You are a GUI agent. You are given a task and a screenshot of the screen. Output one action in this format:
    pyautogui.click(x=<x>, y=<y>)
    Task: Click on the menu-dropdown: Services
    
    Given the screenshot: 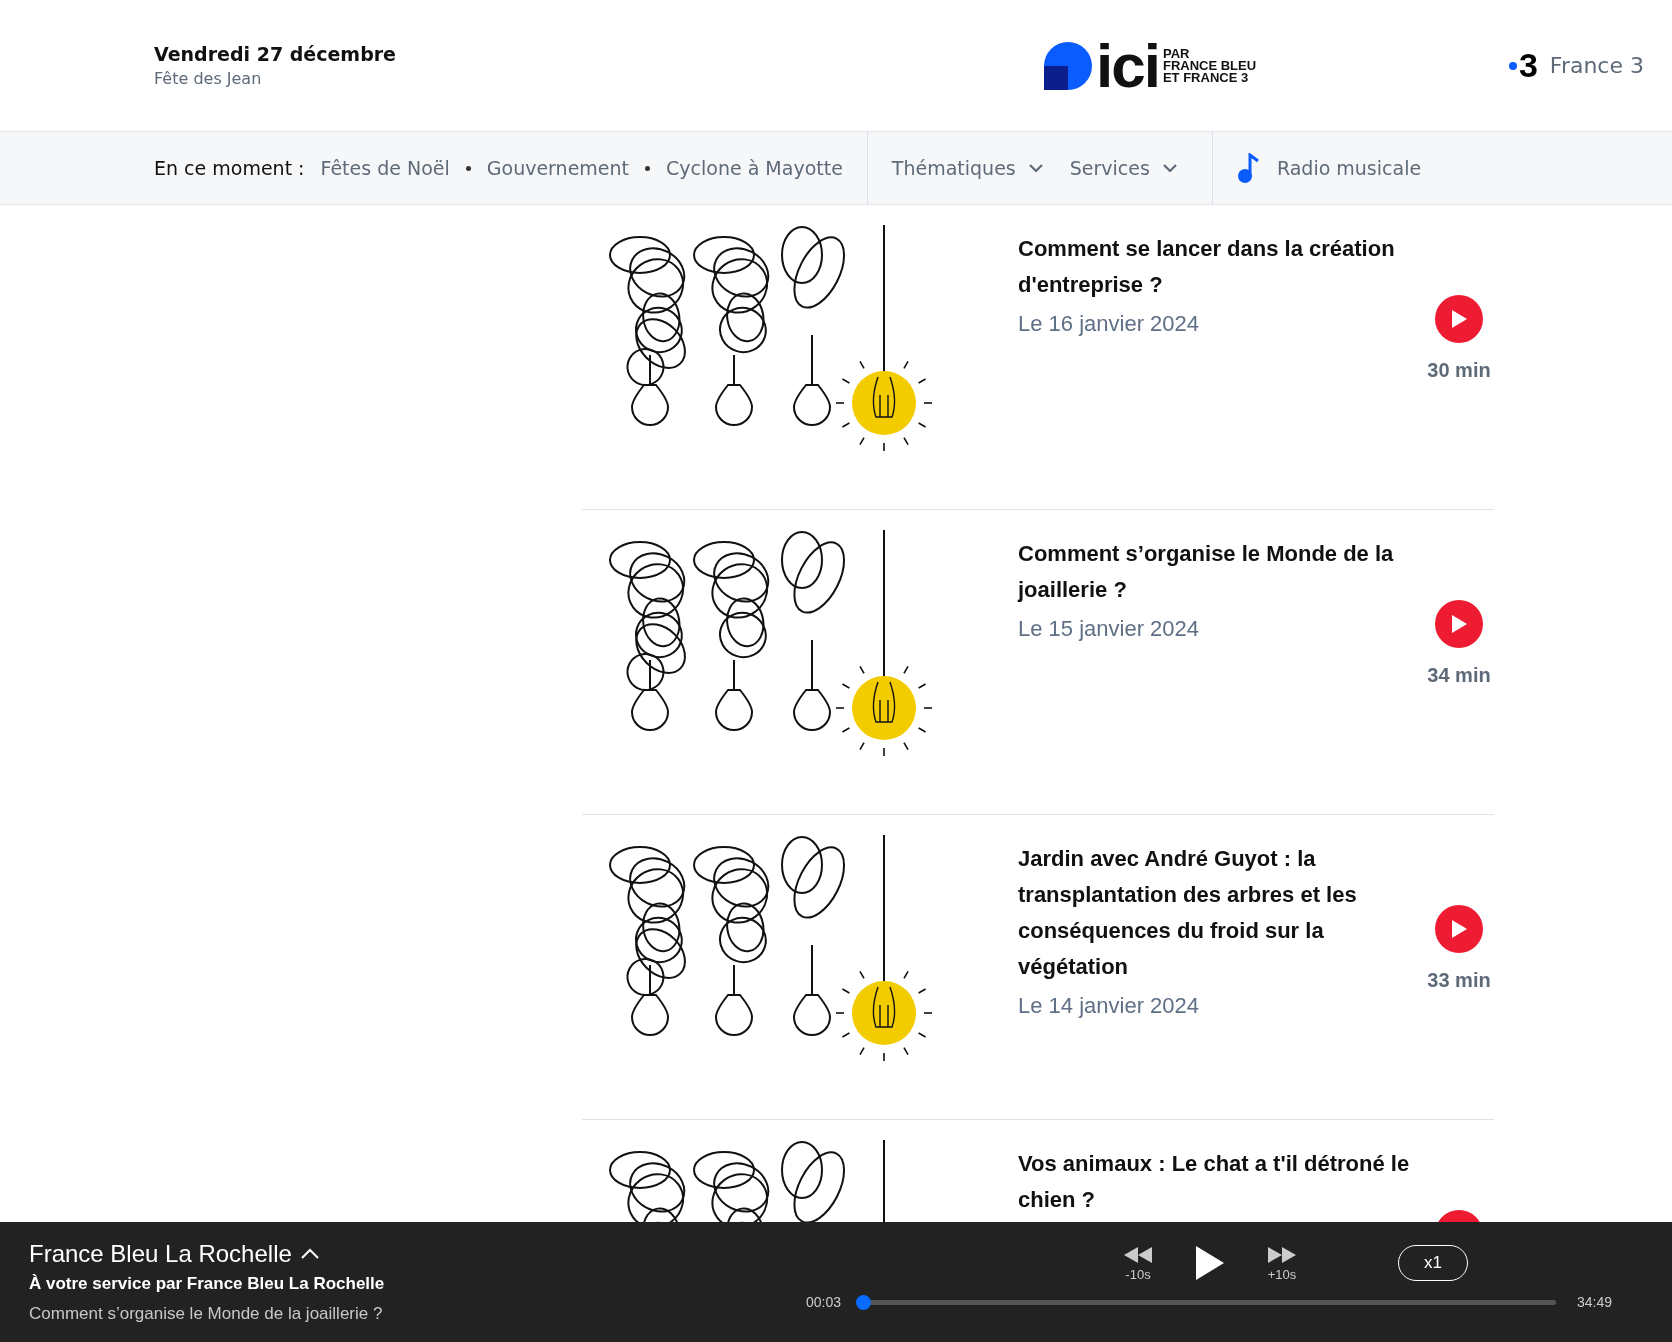 What is the action you would take?
    pyautogui.click(x=1128, y=168)
    